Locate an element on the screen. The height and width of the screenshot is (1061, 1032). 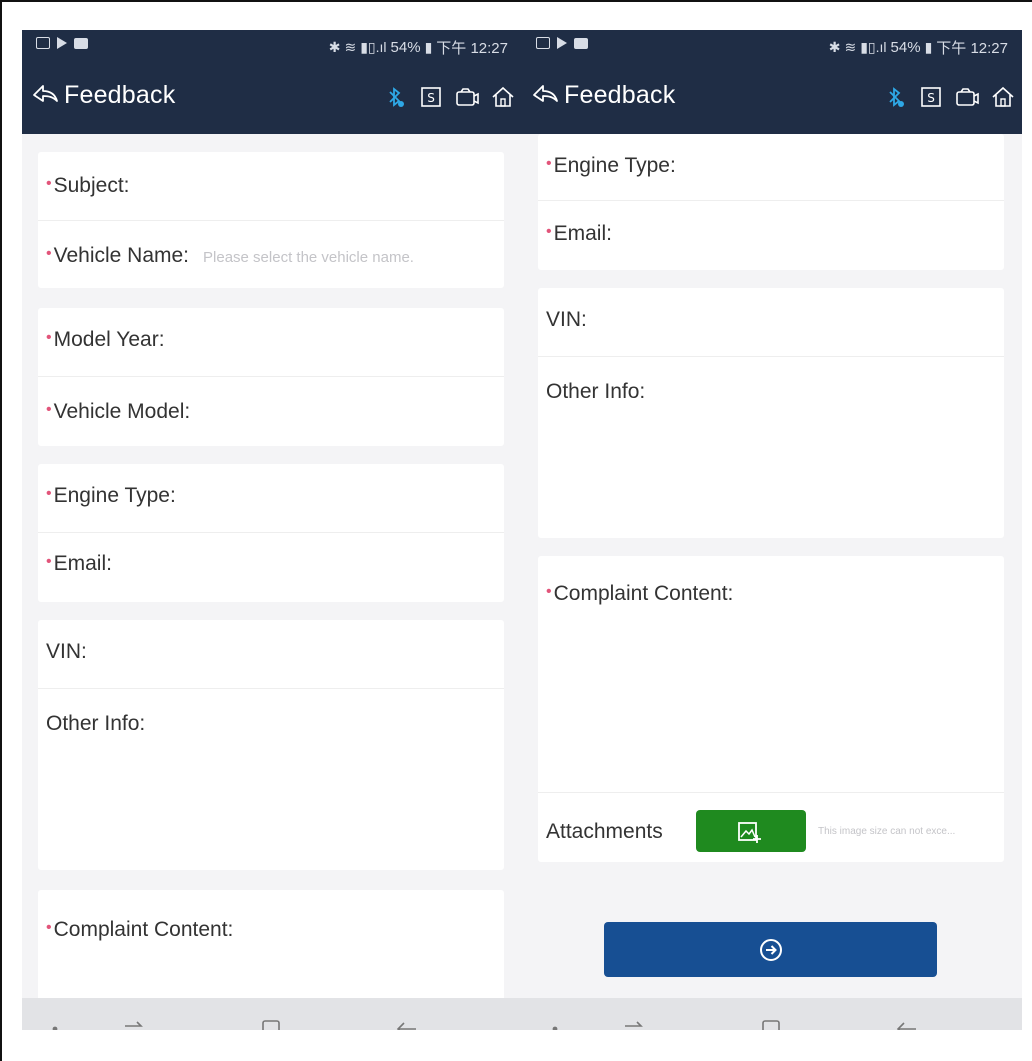
subject-field: •Subject: is located at coordinates (88, 186).